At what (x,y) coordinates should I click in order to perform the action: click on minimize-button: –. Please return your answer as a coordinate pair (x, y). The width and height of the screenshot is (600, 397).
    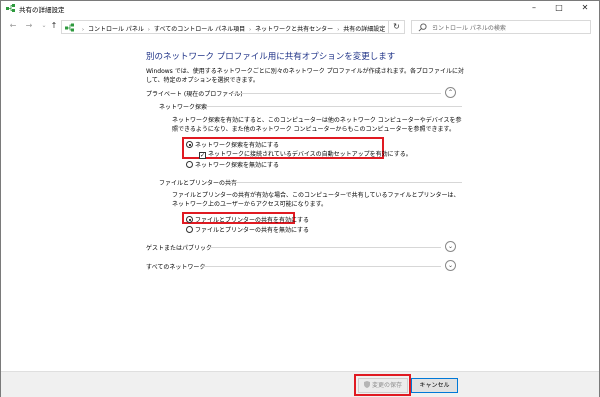
    Looking at the image, I should click on (534, 8).